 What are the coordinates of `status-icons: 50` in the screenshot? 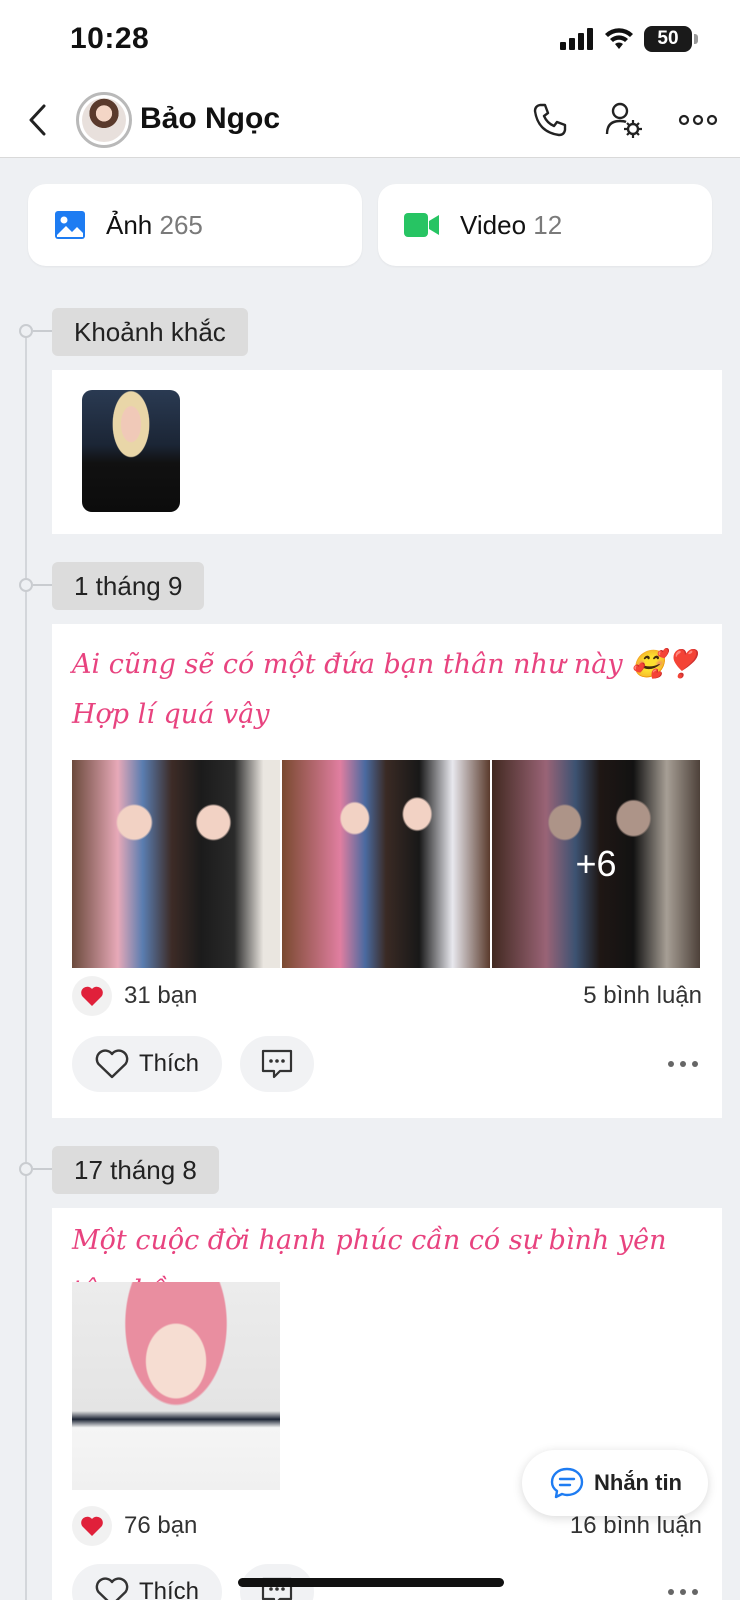 It's located at (629, 39).